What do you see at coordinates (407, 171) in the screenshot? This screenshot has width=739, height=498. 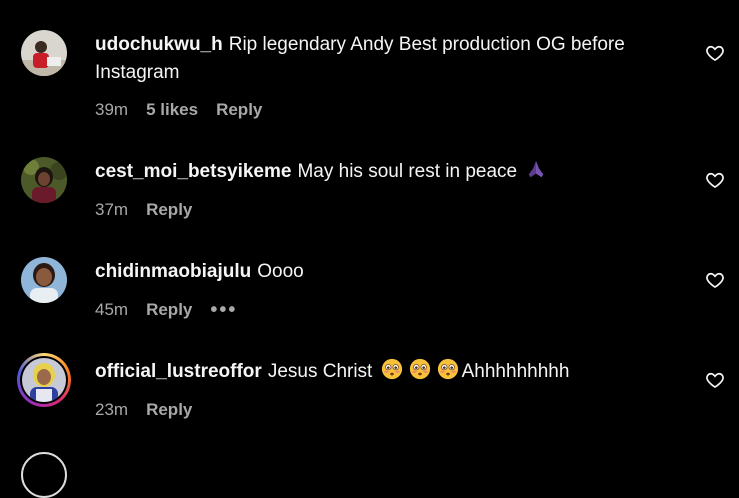 I see `comment-body: May his soul rest in peace` at bounding box center [407, 171].